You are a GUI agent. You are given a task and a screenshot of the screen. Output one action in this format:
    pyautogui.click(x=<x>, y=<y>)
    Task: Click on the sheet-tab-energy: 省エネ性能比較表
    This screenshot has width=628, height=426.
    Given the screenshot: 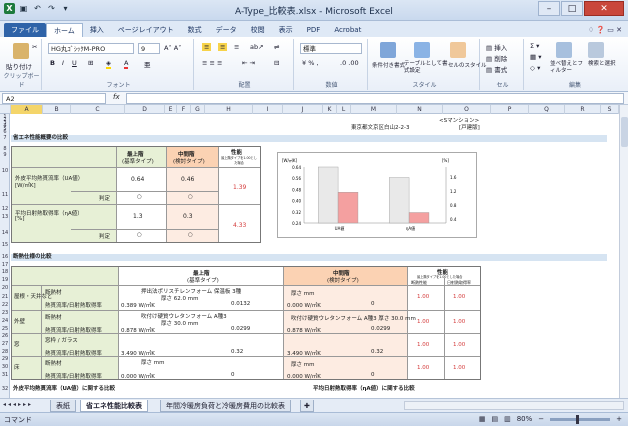 What is the action you would take?
    pyautogui.click(x=114, y=406)
    